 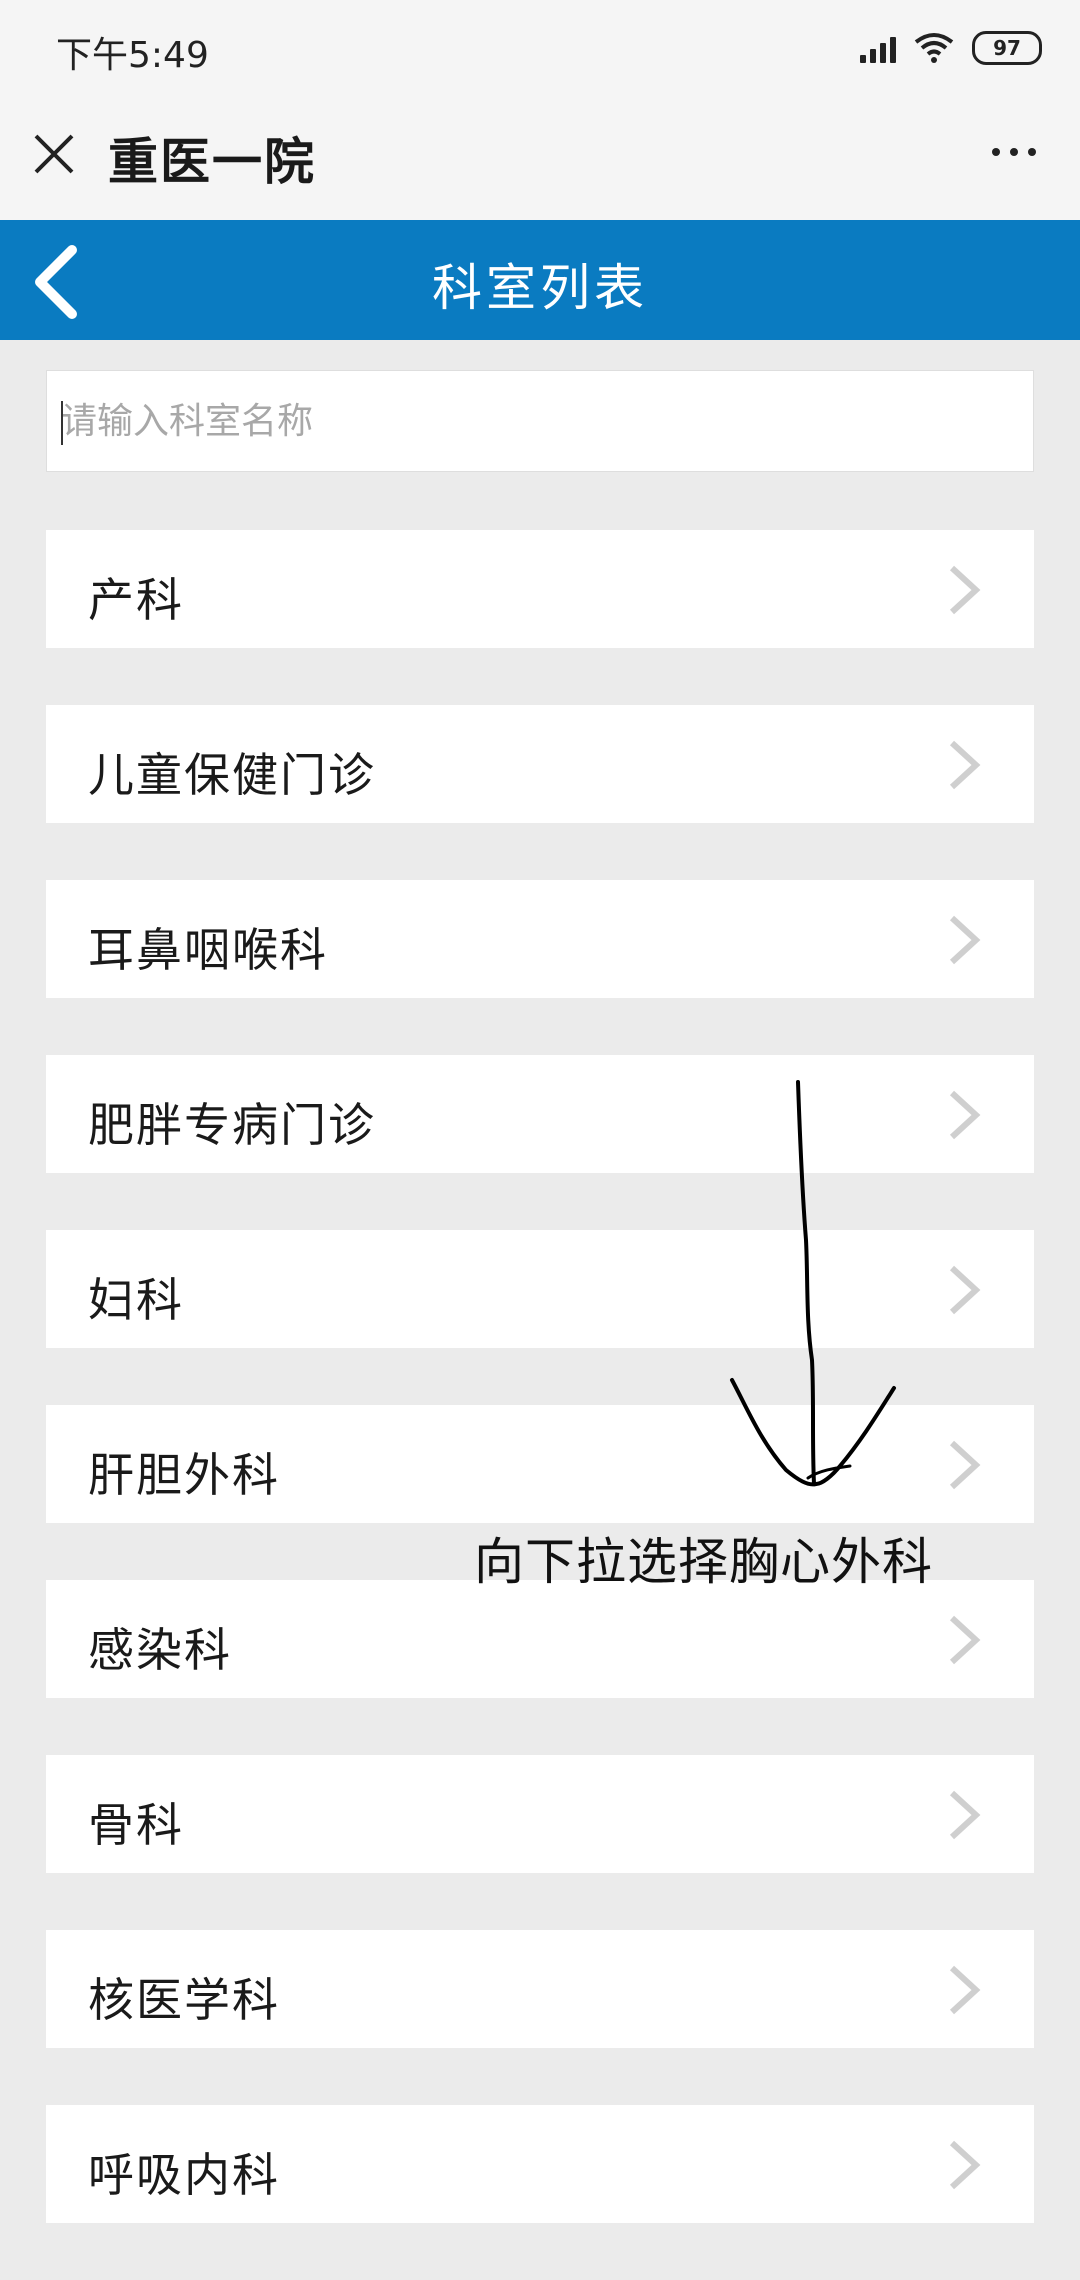 What do you see at coordinates (540, 2164) in the screenshot?
I see `department-item: 呼吸内科` at bounding box center [540, 2164].